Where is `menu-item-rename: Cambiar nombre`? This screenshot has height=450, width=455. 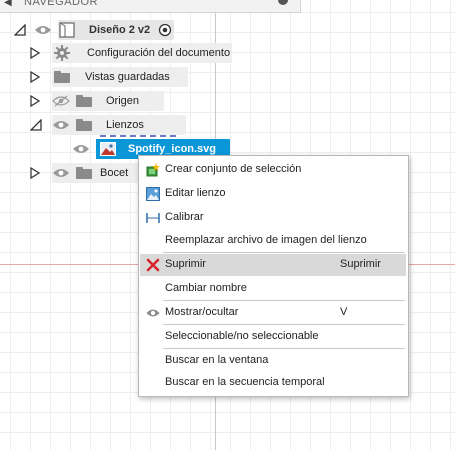
menu-item-rename: Cambiar nombre is located at coordinates (273, 289).